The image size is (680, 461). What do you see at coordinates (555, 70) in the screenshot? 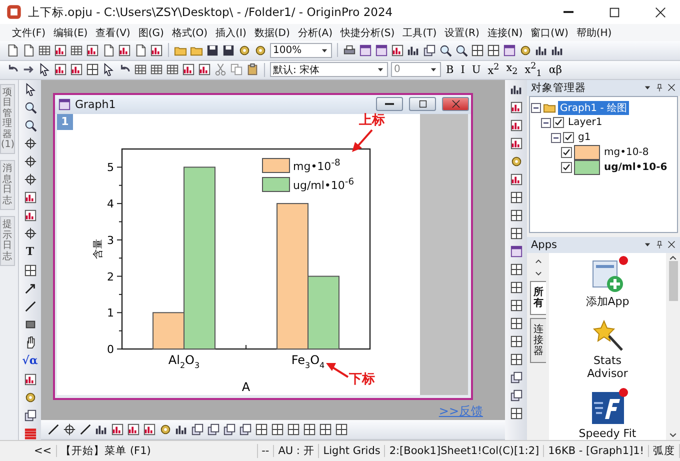
I see `format-button: αβ` at bounding box center [555, 70].